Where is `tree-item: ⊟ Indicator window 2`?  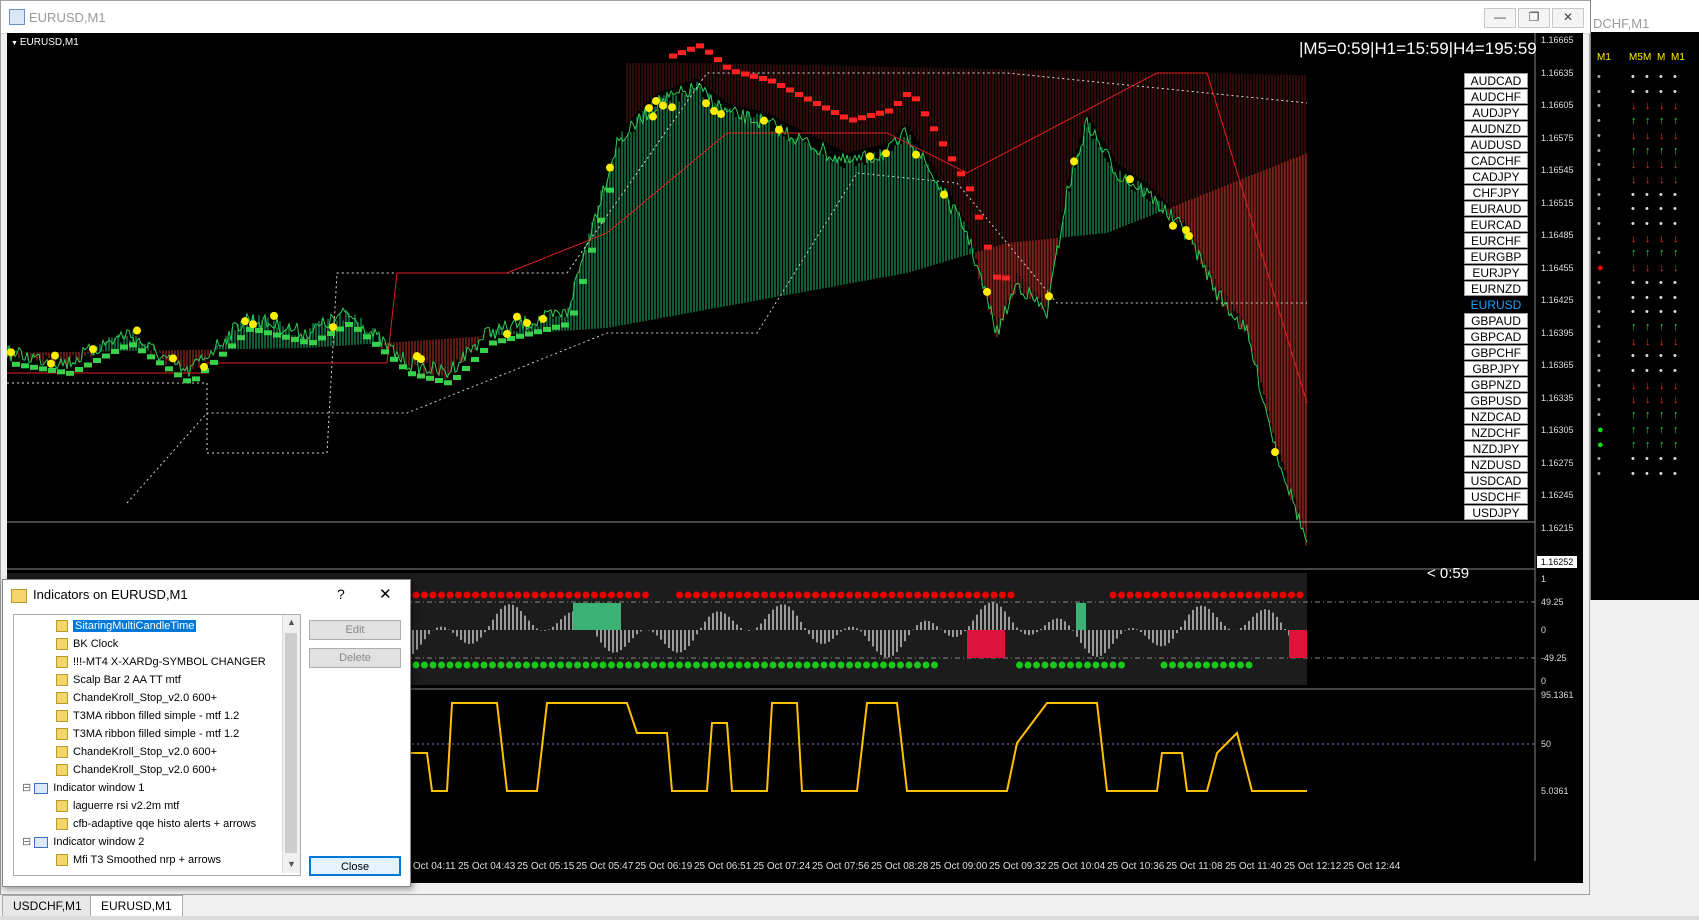 tree-item: ⊟ Indicator window 2 is located at coordinates (83, 842).